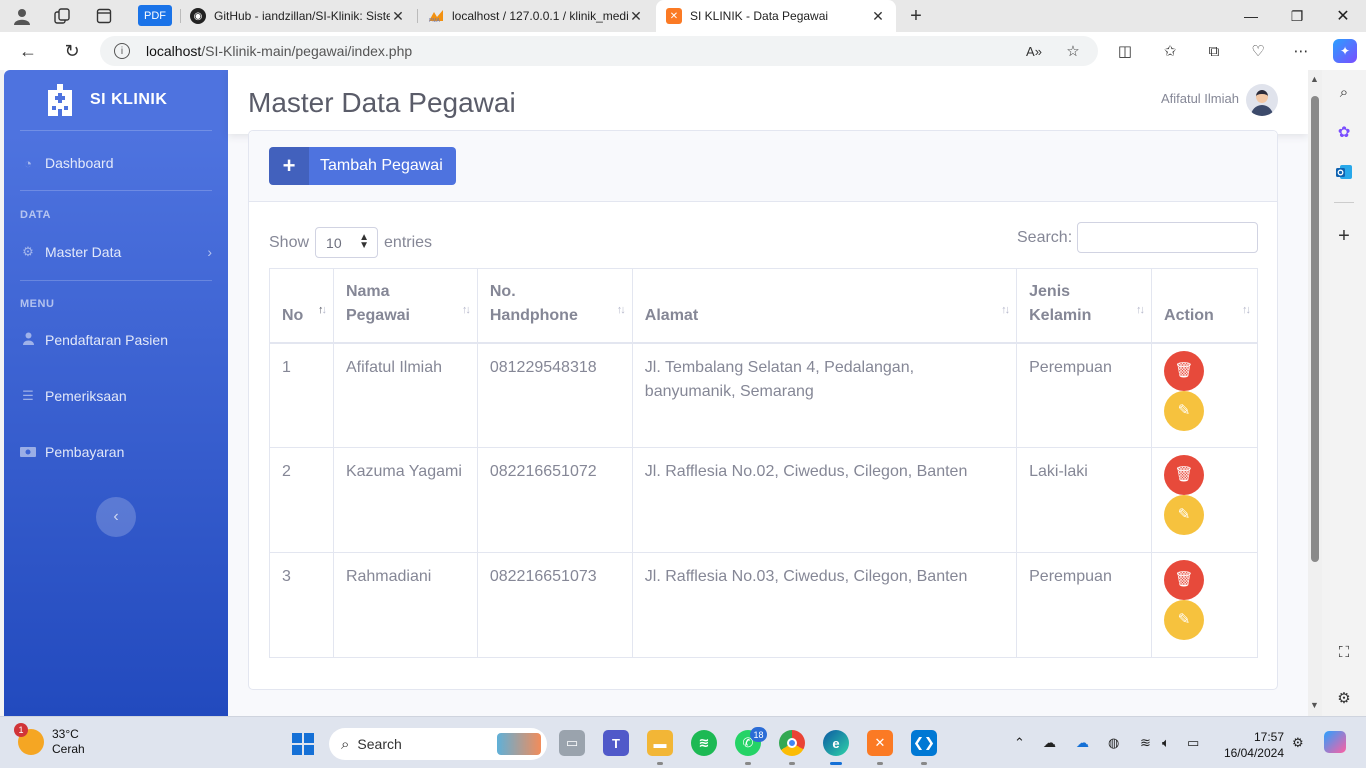 The height and width of the screenshot is (768, 1366). Describe the element at coordinates (763, 166) in the screenshot. I see `card-header: + Tambah Pegawai` at that location.